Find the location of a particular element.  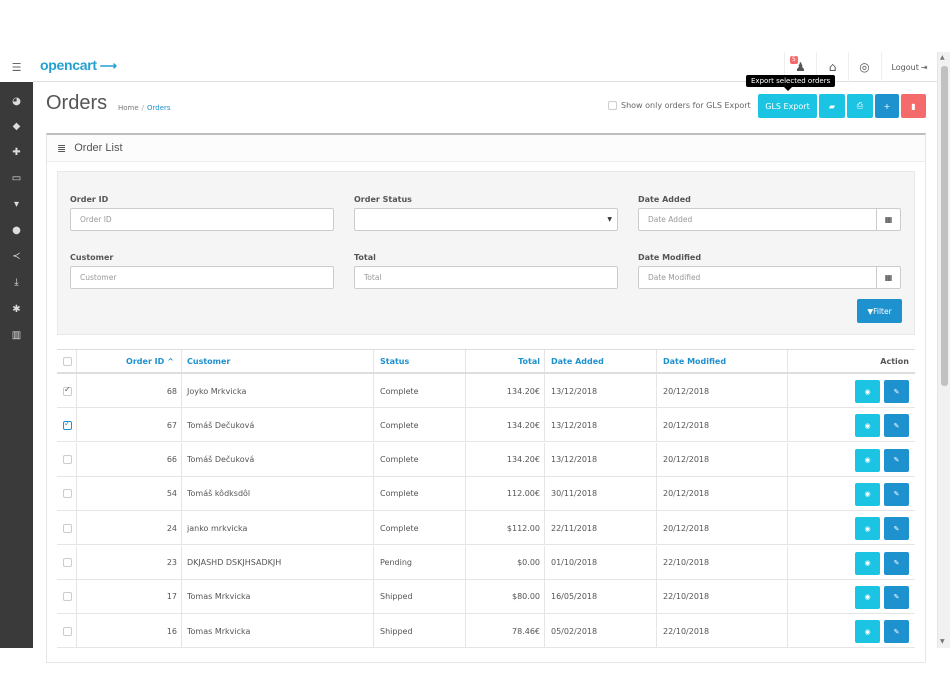

extensions-puzzle-icon: ✚ is located at coordinates (16, 152).